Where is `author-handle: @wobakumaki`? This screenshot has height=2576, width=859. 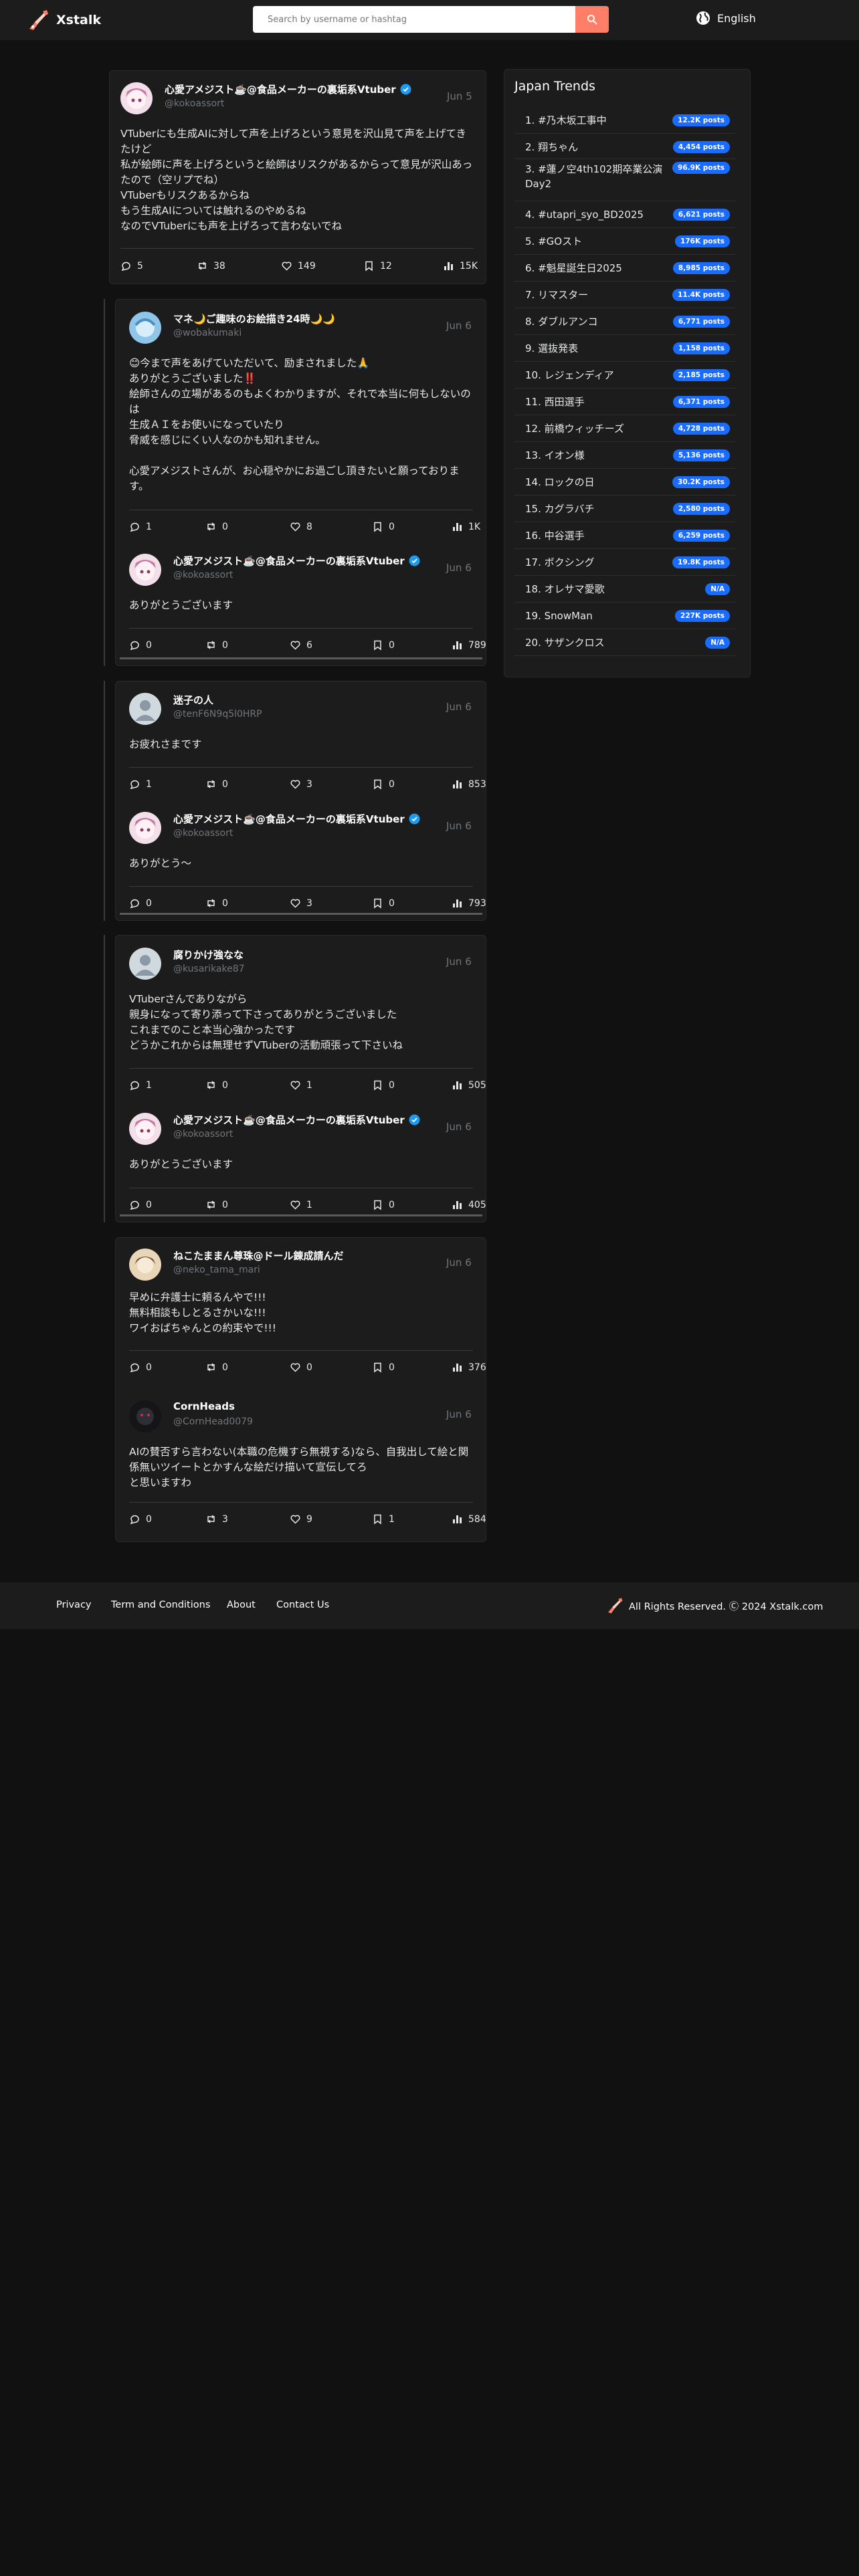 author-handle: @wobakumaki is located at coordinates (207, 333).